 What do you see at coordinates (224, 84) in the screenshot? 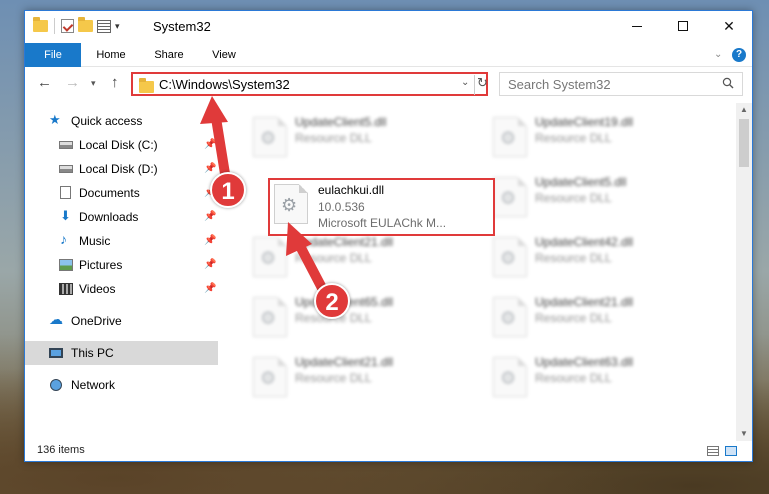
I see `address-path: C:\Windows\System32` at bounding box center [224, 84].